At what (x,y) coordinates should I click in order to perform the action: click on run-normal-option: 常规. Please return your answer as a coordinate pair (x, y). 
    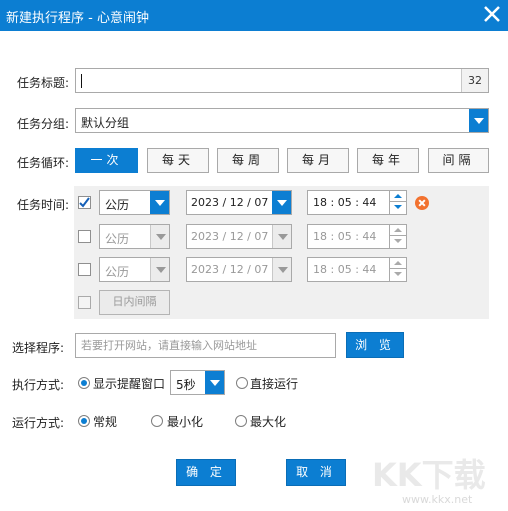
    Looking at the image, I should click on (105, 421).